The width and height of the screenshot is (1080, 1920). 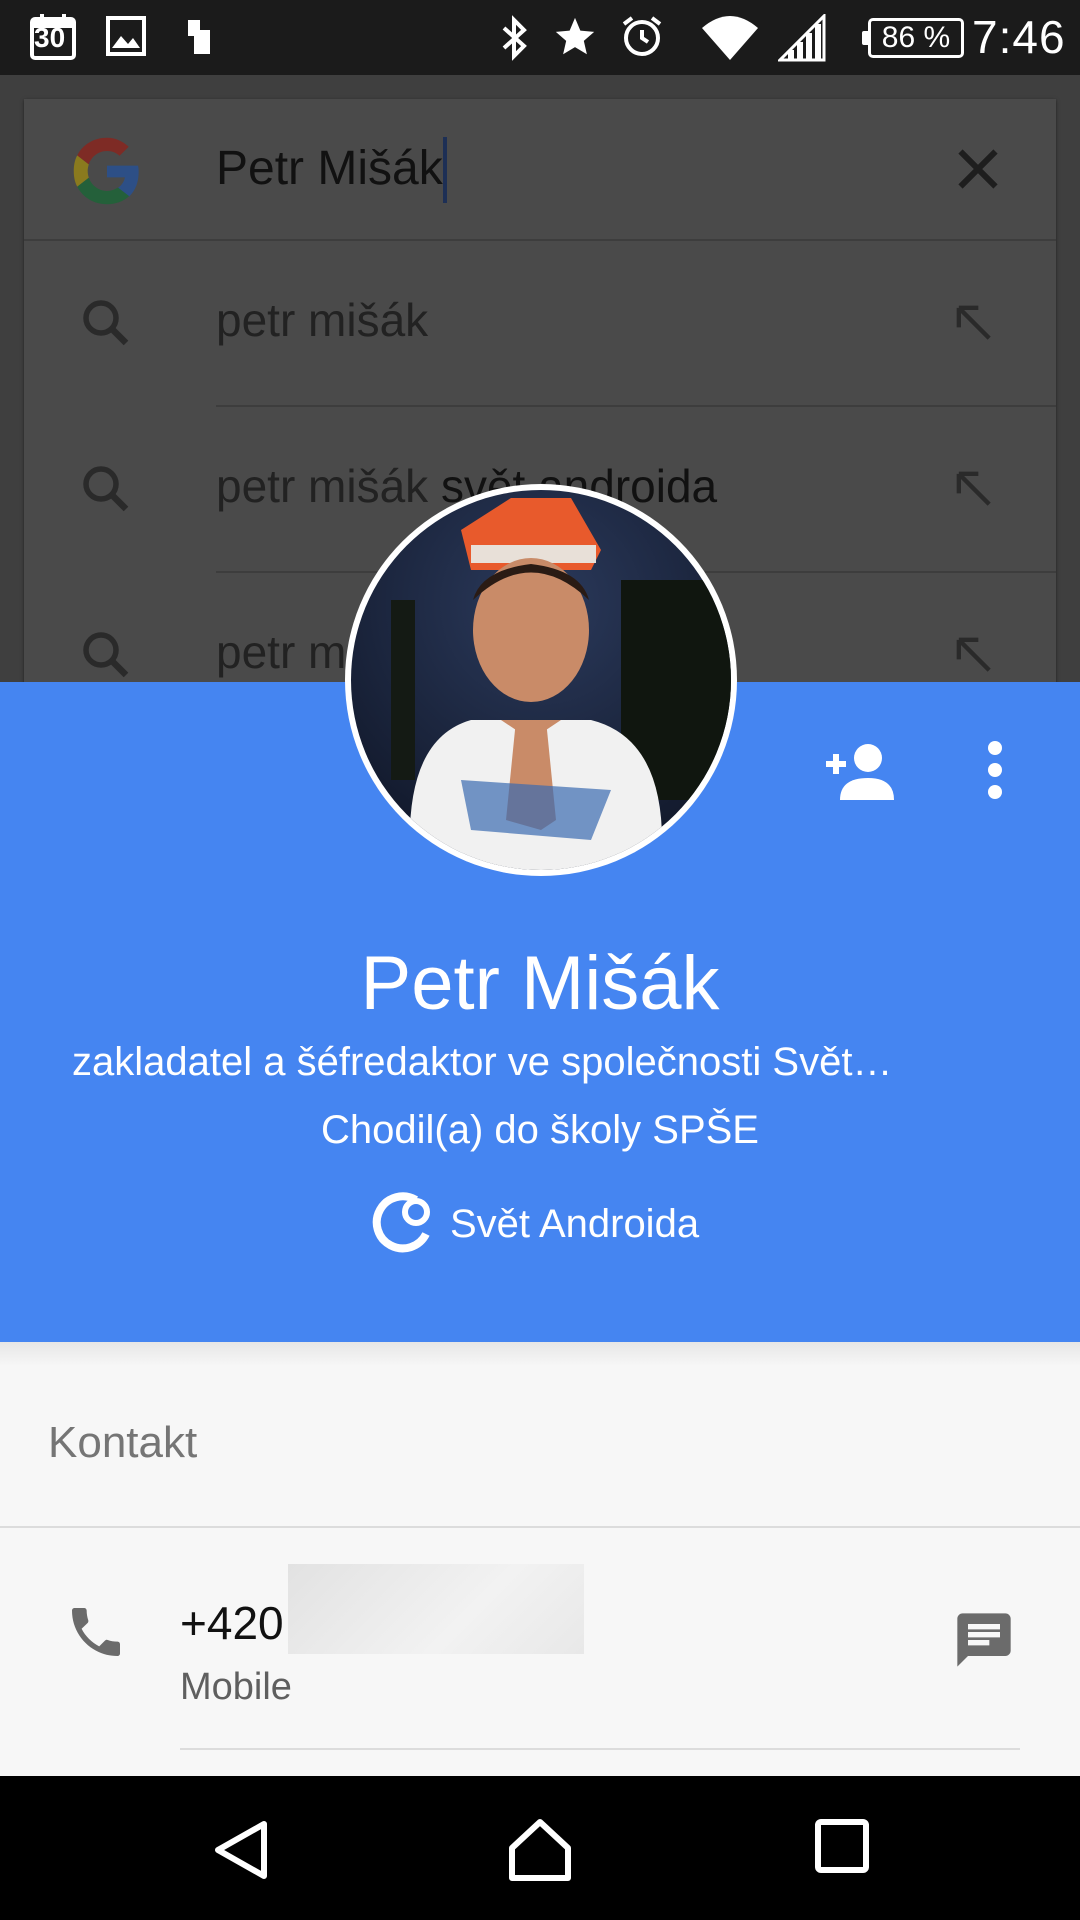 What do you see at coordinates (540, 1852) in the screenshot?
I see `home-icon` at bounding box center [540, 1852].